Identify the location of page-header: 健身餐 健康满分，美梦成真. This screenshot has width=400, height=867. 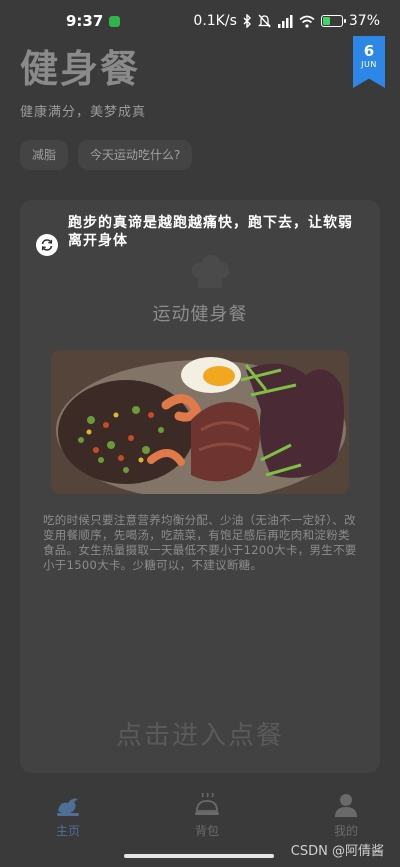
(83, 79).